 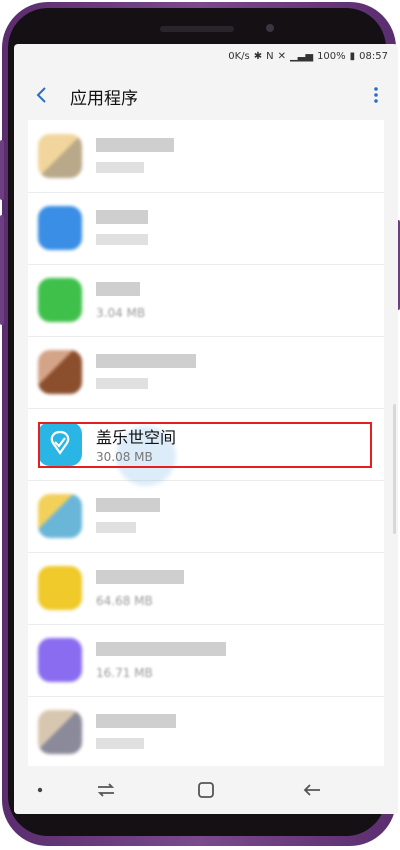 I want to click on page-title: 应用程序, so click(x=104, y=99).